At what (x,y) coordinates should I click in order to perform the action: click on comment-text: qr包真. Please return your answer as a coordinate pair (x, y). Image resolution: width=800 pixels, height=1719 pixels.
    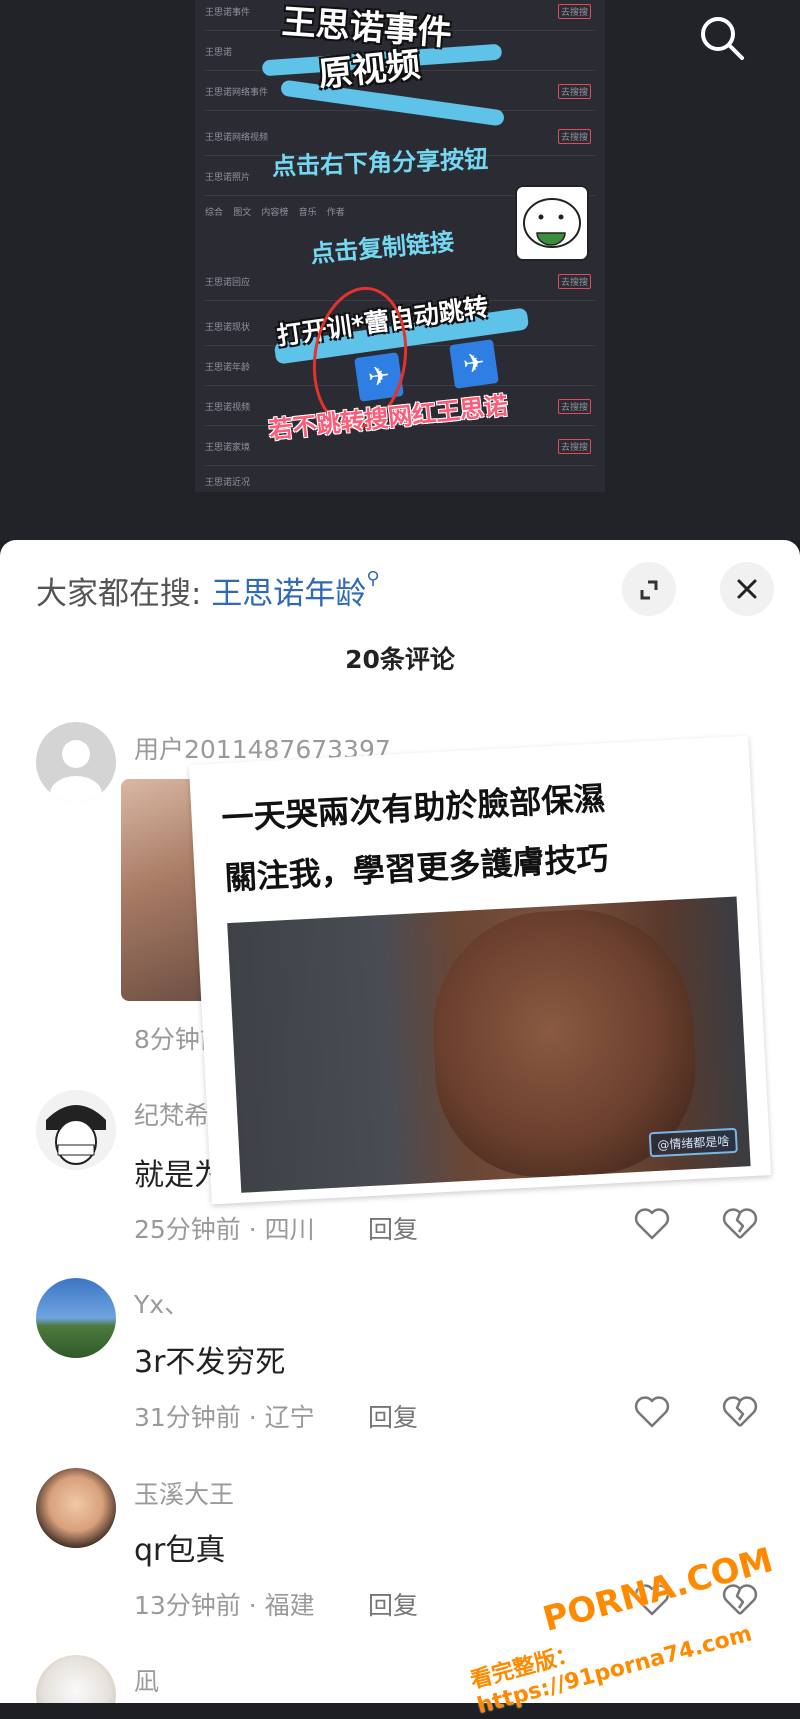
    Looking at the image, I should click on (180, 1550).